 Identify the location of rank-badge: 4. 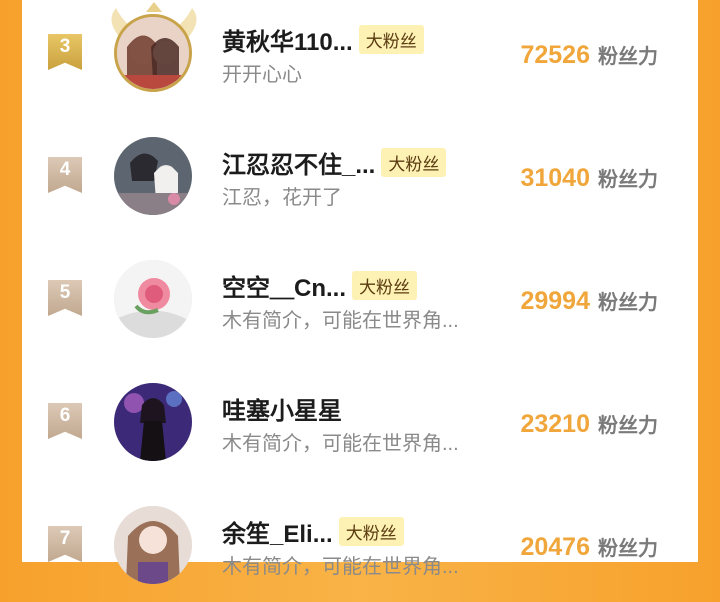
(65, 175).